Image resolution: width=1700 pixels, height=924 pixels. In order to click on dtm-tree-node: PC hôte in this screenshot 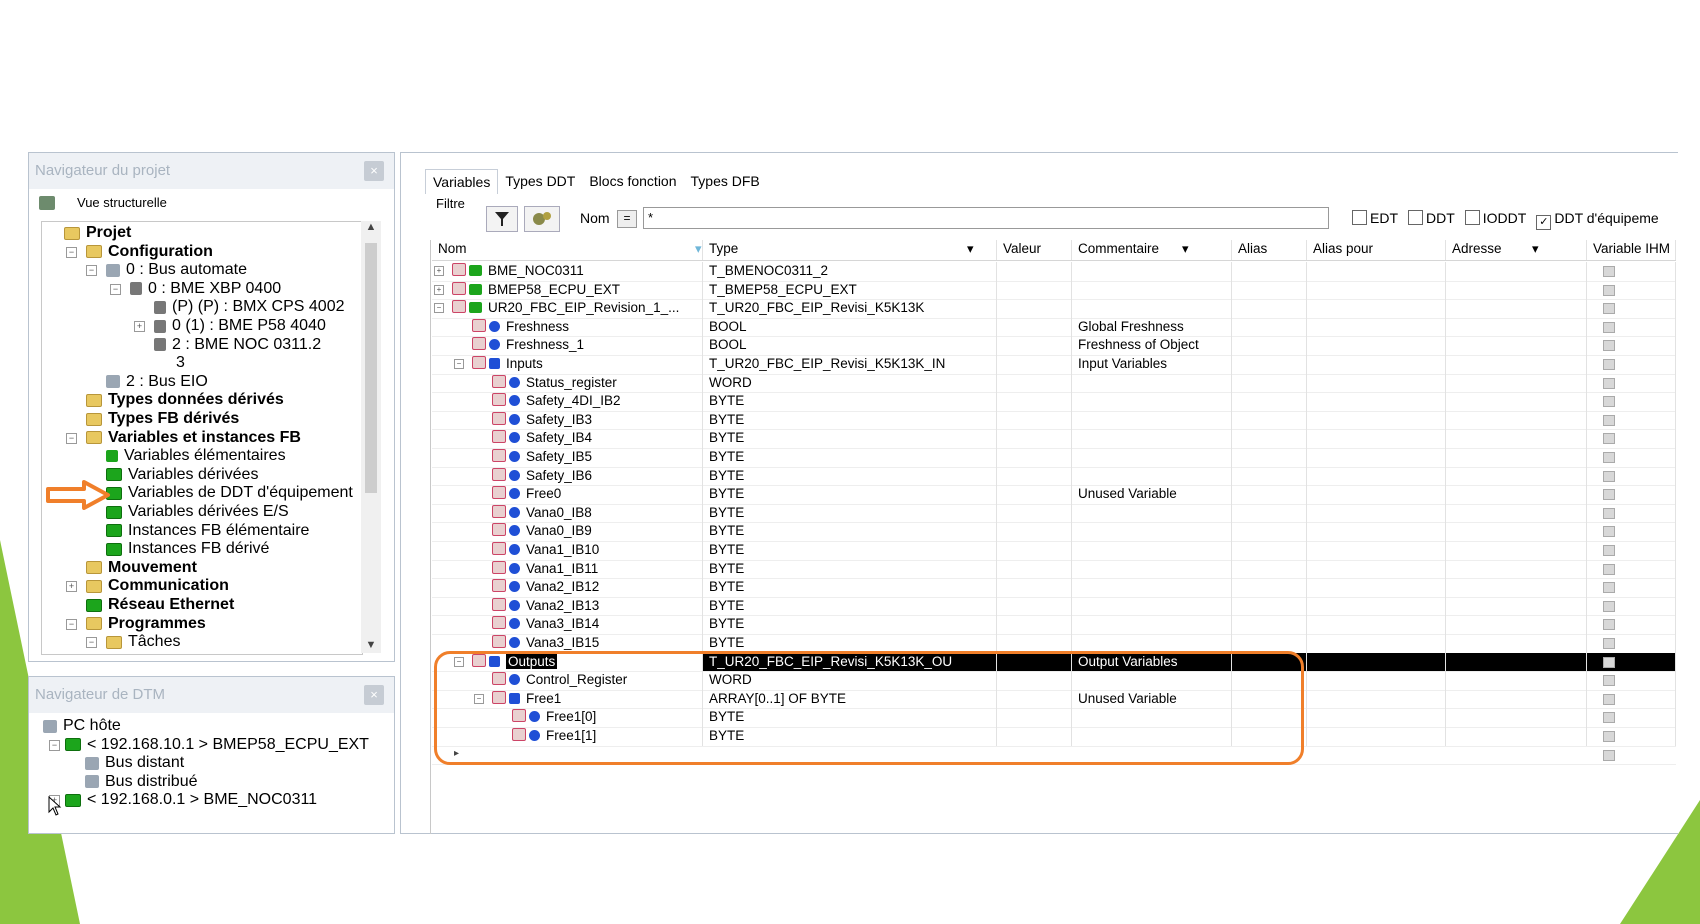, I will do `click(82, 726)`.